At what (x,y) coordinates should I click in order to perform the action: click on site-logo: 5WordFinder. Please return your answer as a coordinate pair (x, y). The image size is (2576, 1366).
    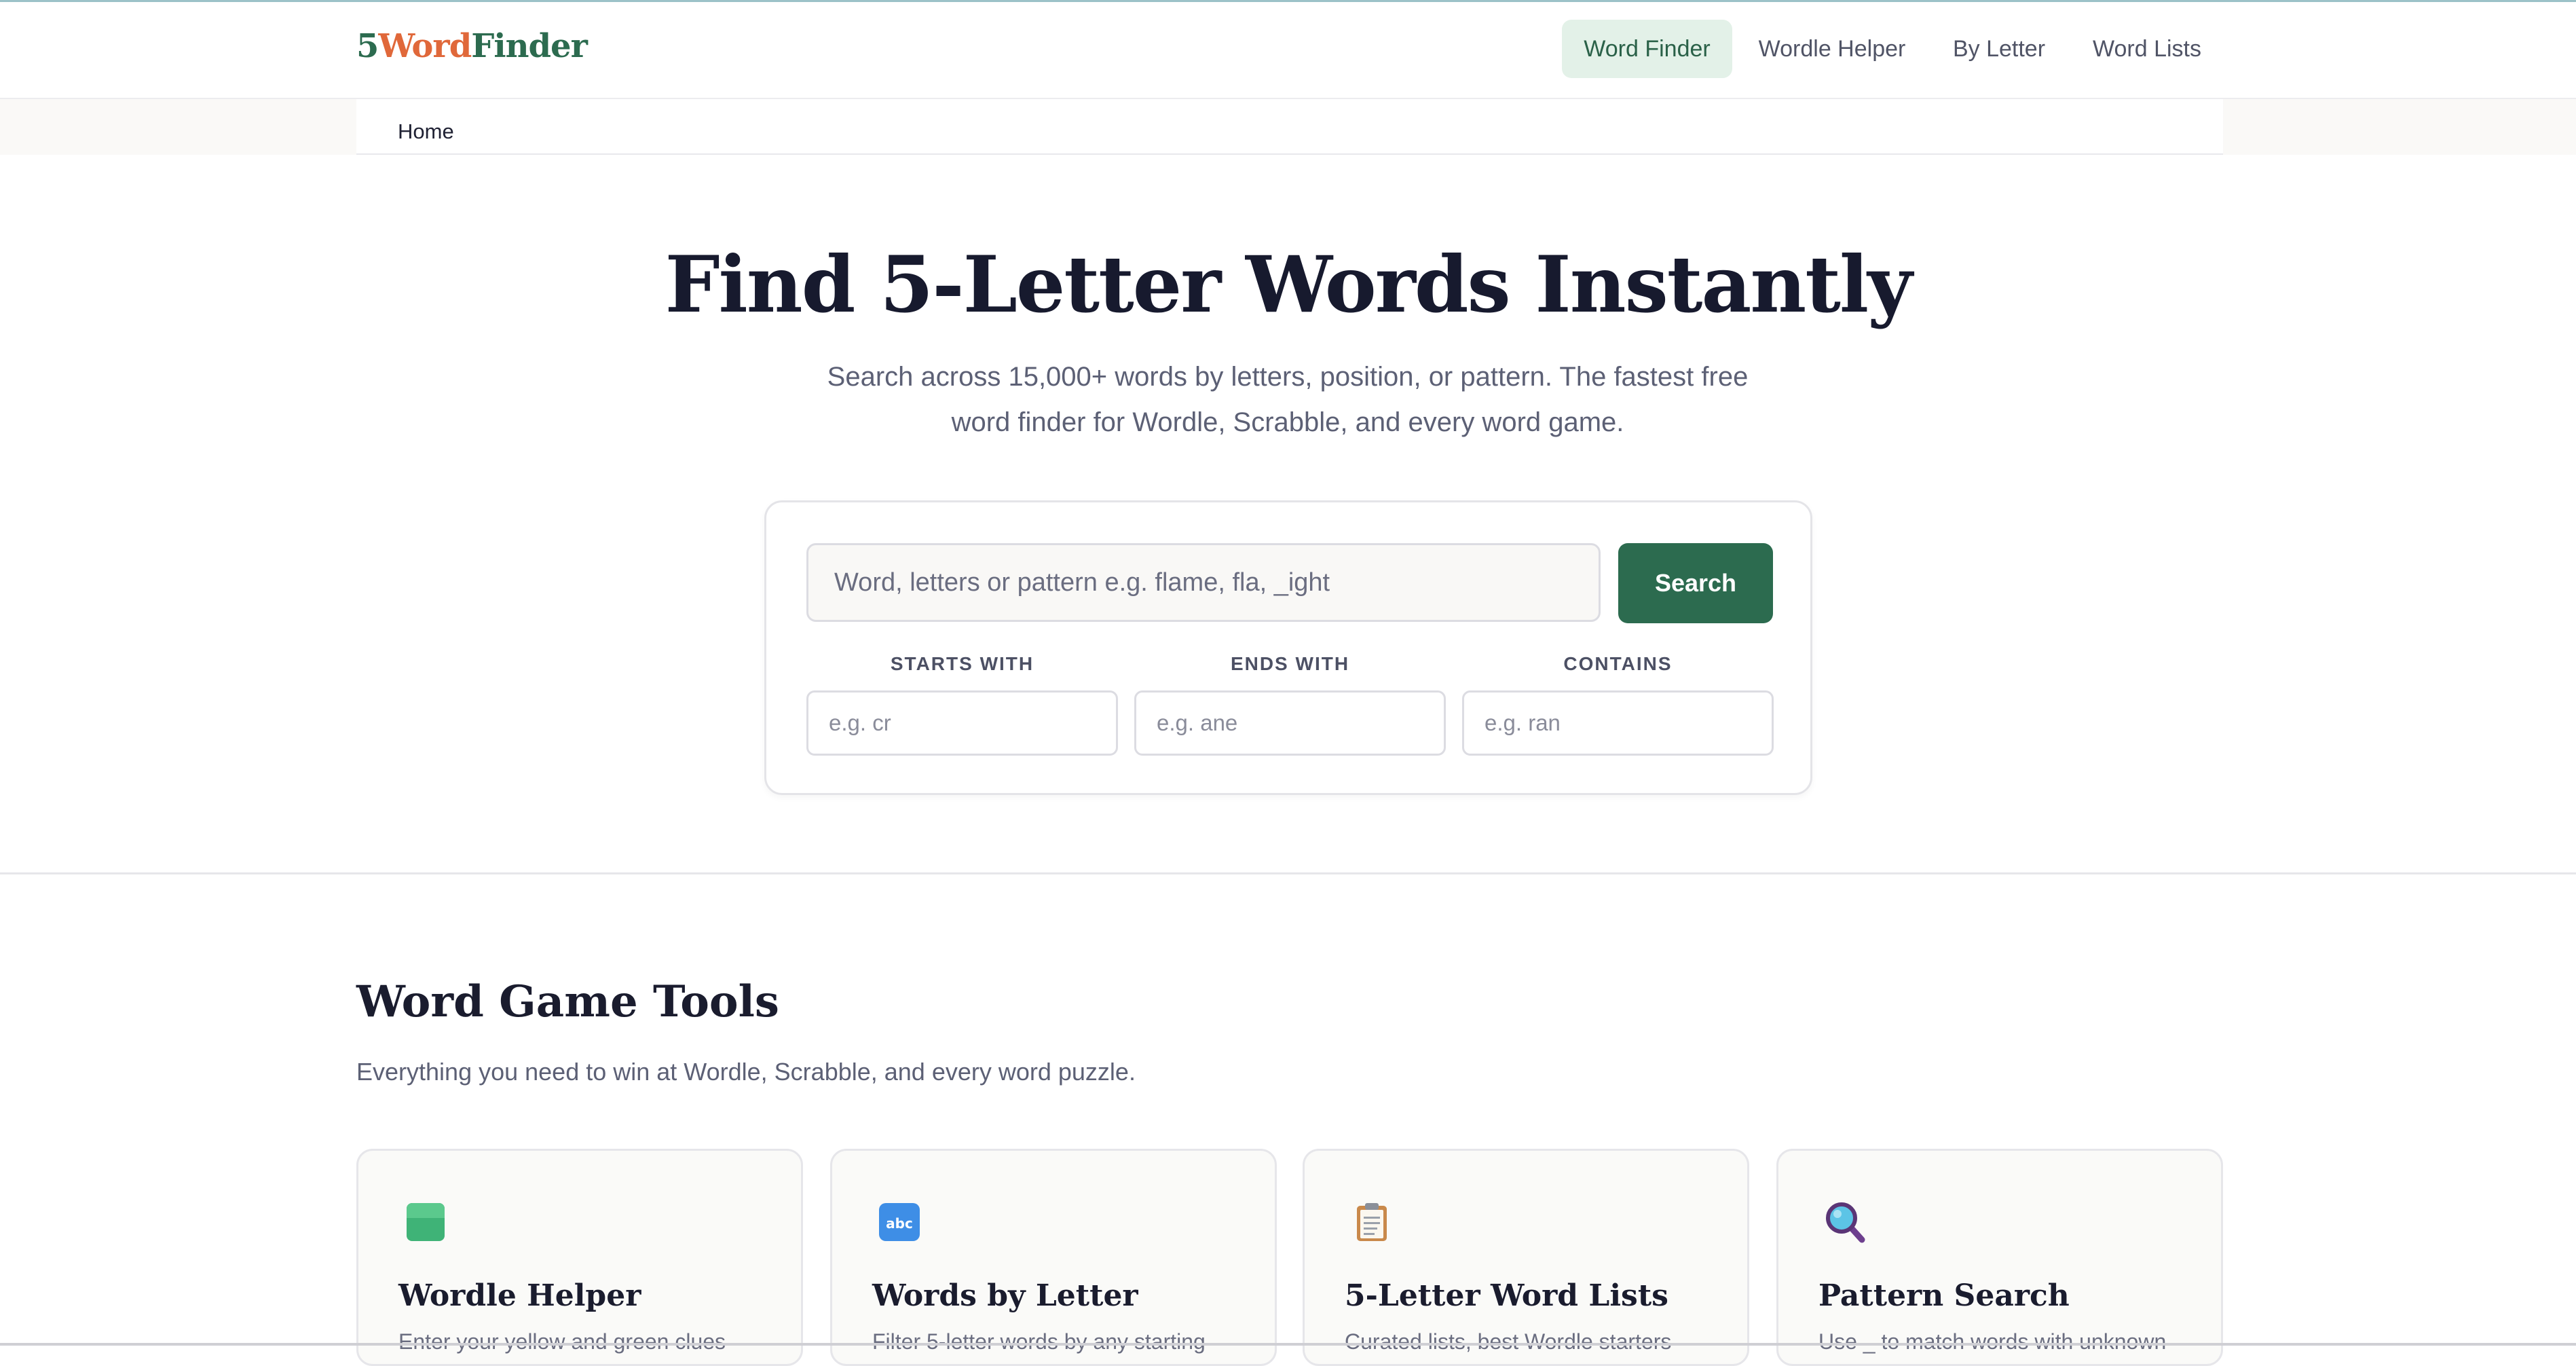
    Looking at the image, I should click on (472, 46).